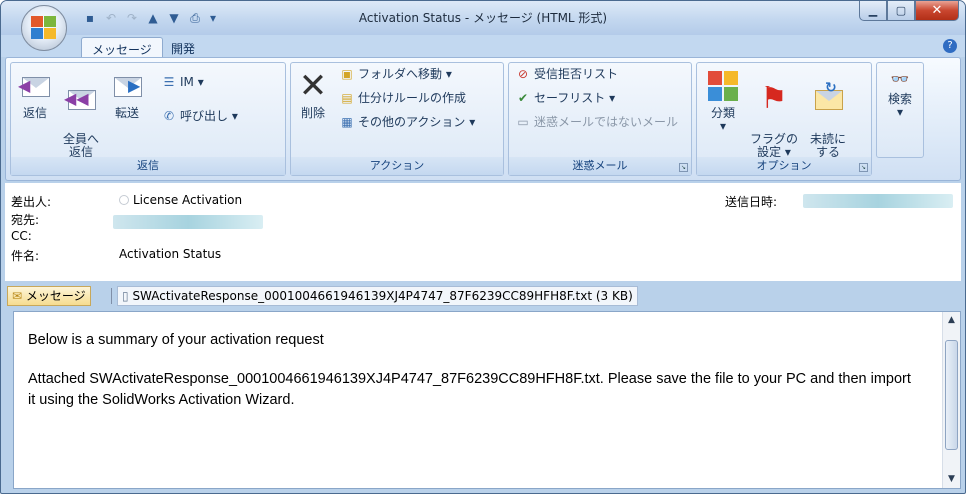 The image size is (966, 494). Describe the element at coordinates (596, 122) in the screenshot. I see `not-junk-button: ▭ 迷惑メールではないメール` at that location.